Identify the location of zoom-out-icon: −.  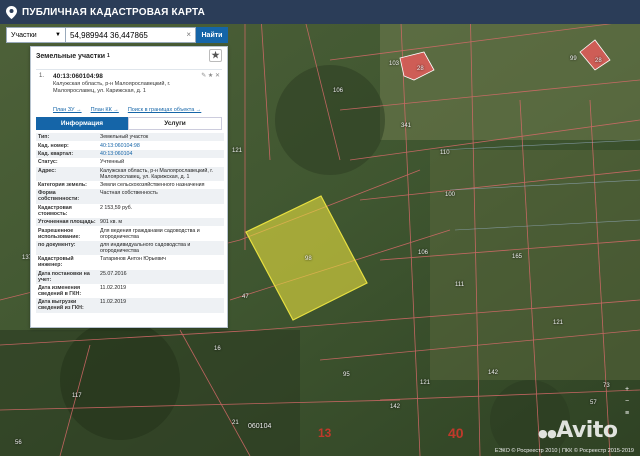
(627, 403).